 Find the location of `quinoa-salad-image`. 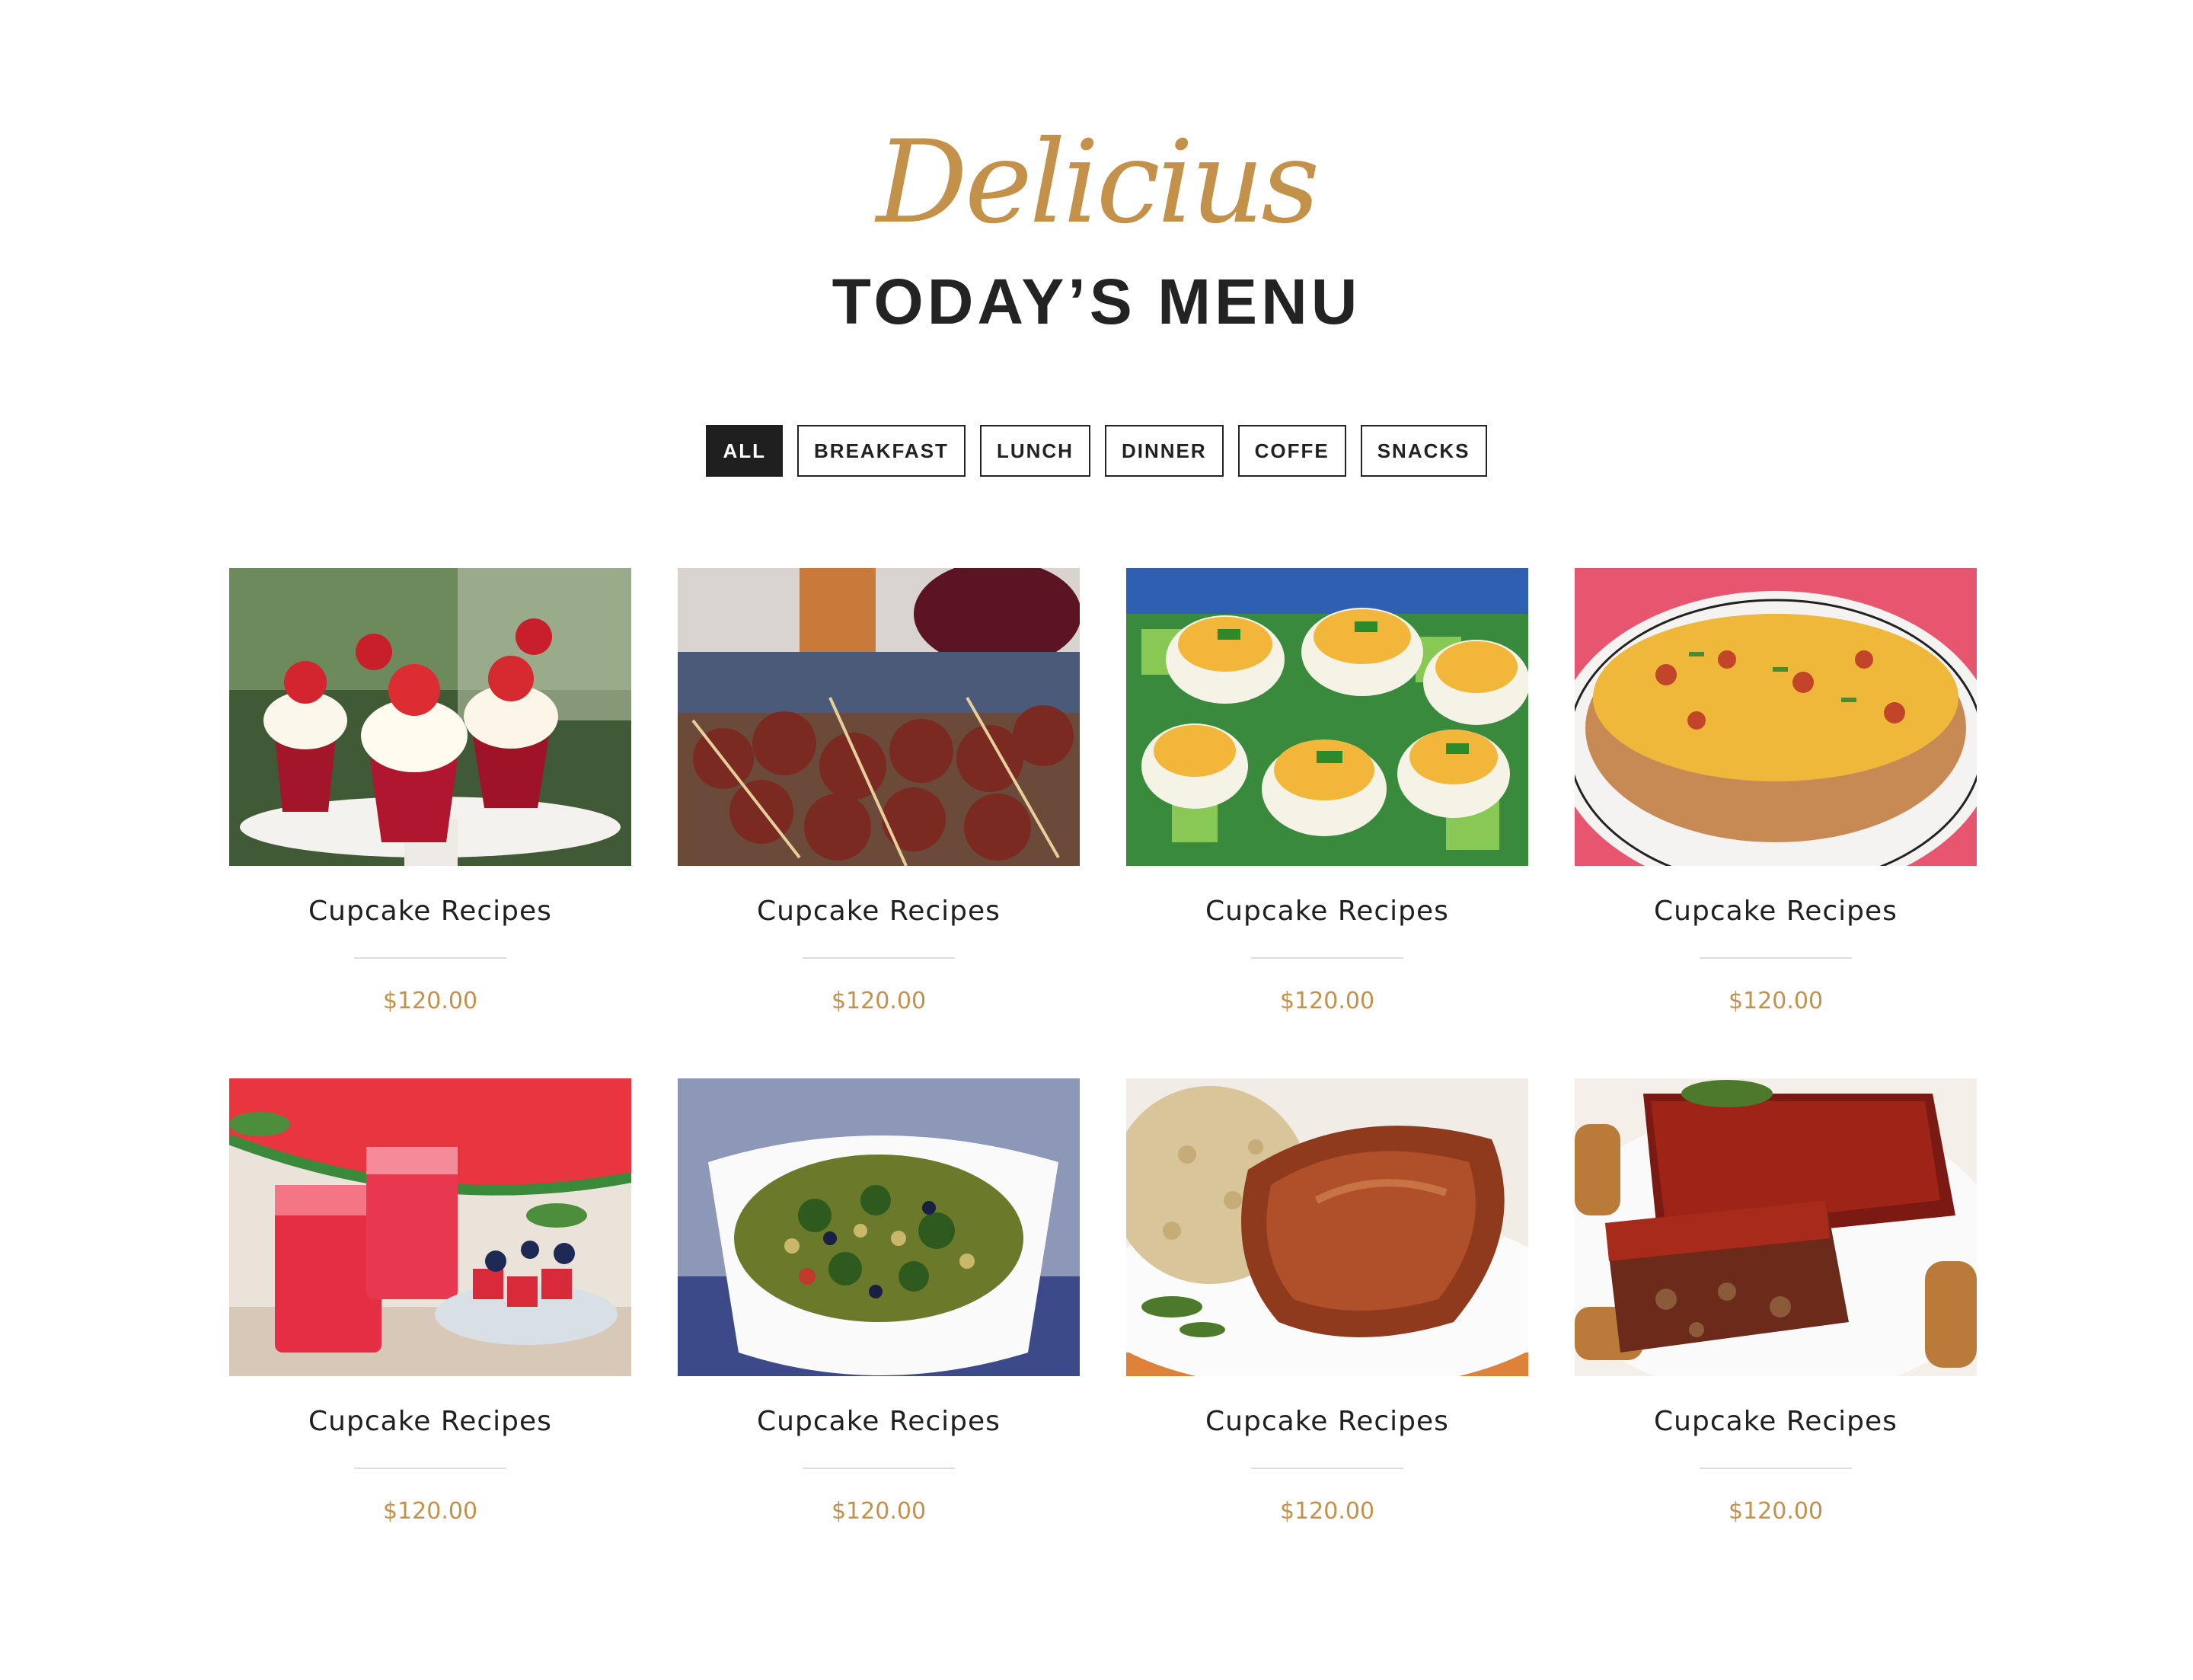

quinoa-salad-image is located at coordinates (879, 1227).